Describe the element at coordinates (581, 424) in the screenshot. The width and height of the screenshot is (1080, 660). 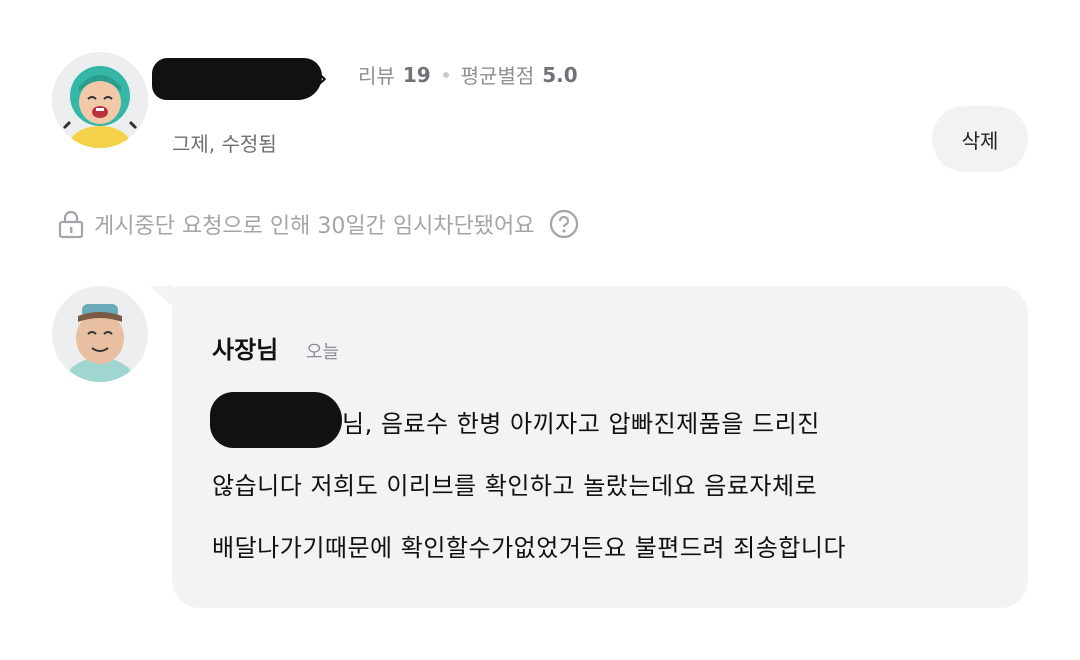
I see `reply-line-1: 님, 음료수 한병 아끼자고 압빠진제품을 드리진` at that location.